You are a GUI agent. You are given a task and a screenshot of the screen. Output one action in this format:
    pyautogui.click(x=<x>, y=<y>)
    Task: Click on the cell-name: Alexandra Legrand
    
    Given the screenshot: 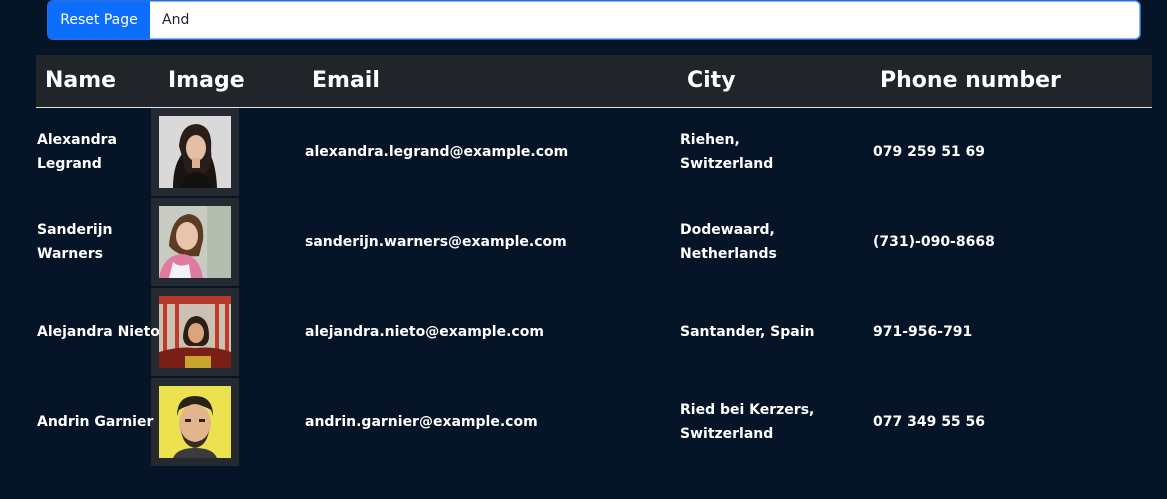 What is the action you would take?
    pyautogui.click(x=77, y=152)
    